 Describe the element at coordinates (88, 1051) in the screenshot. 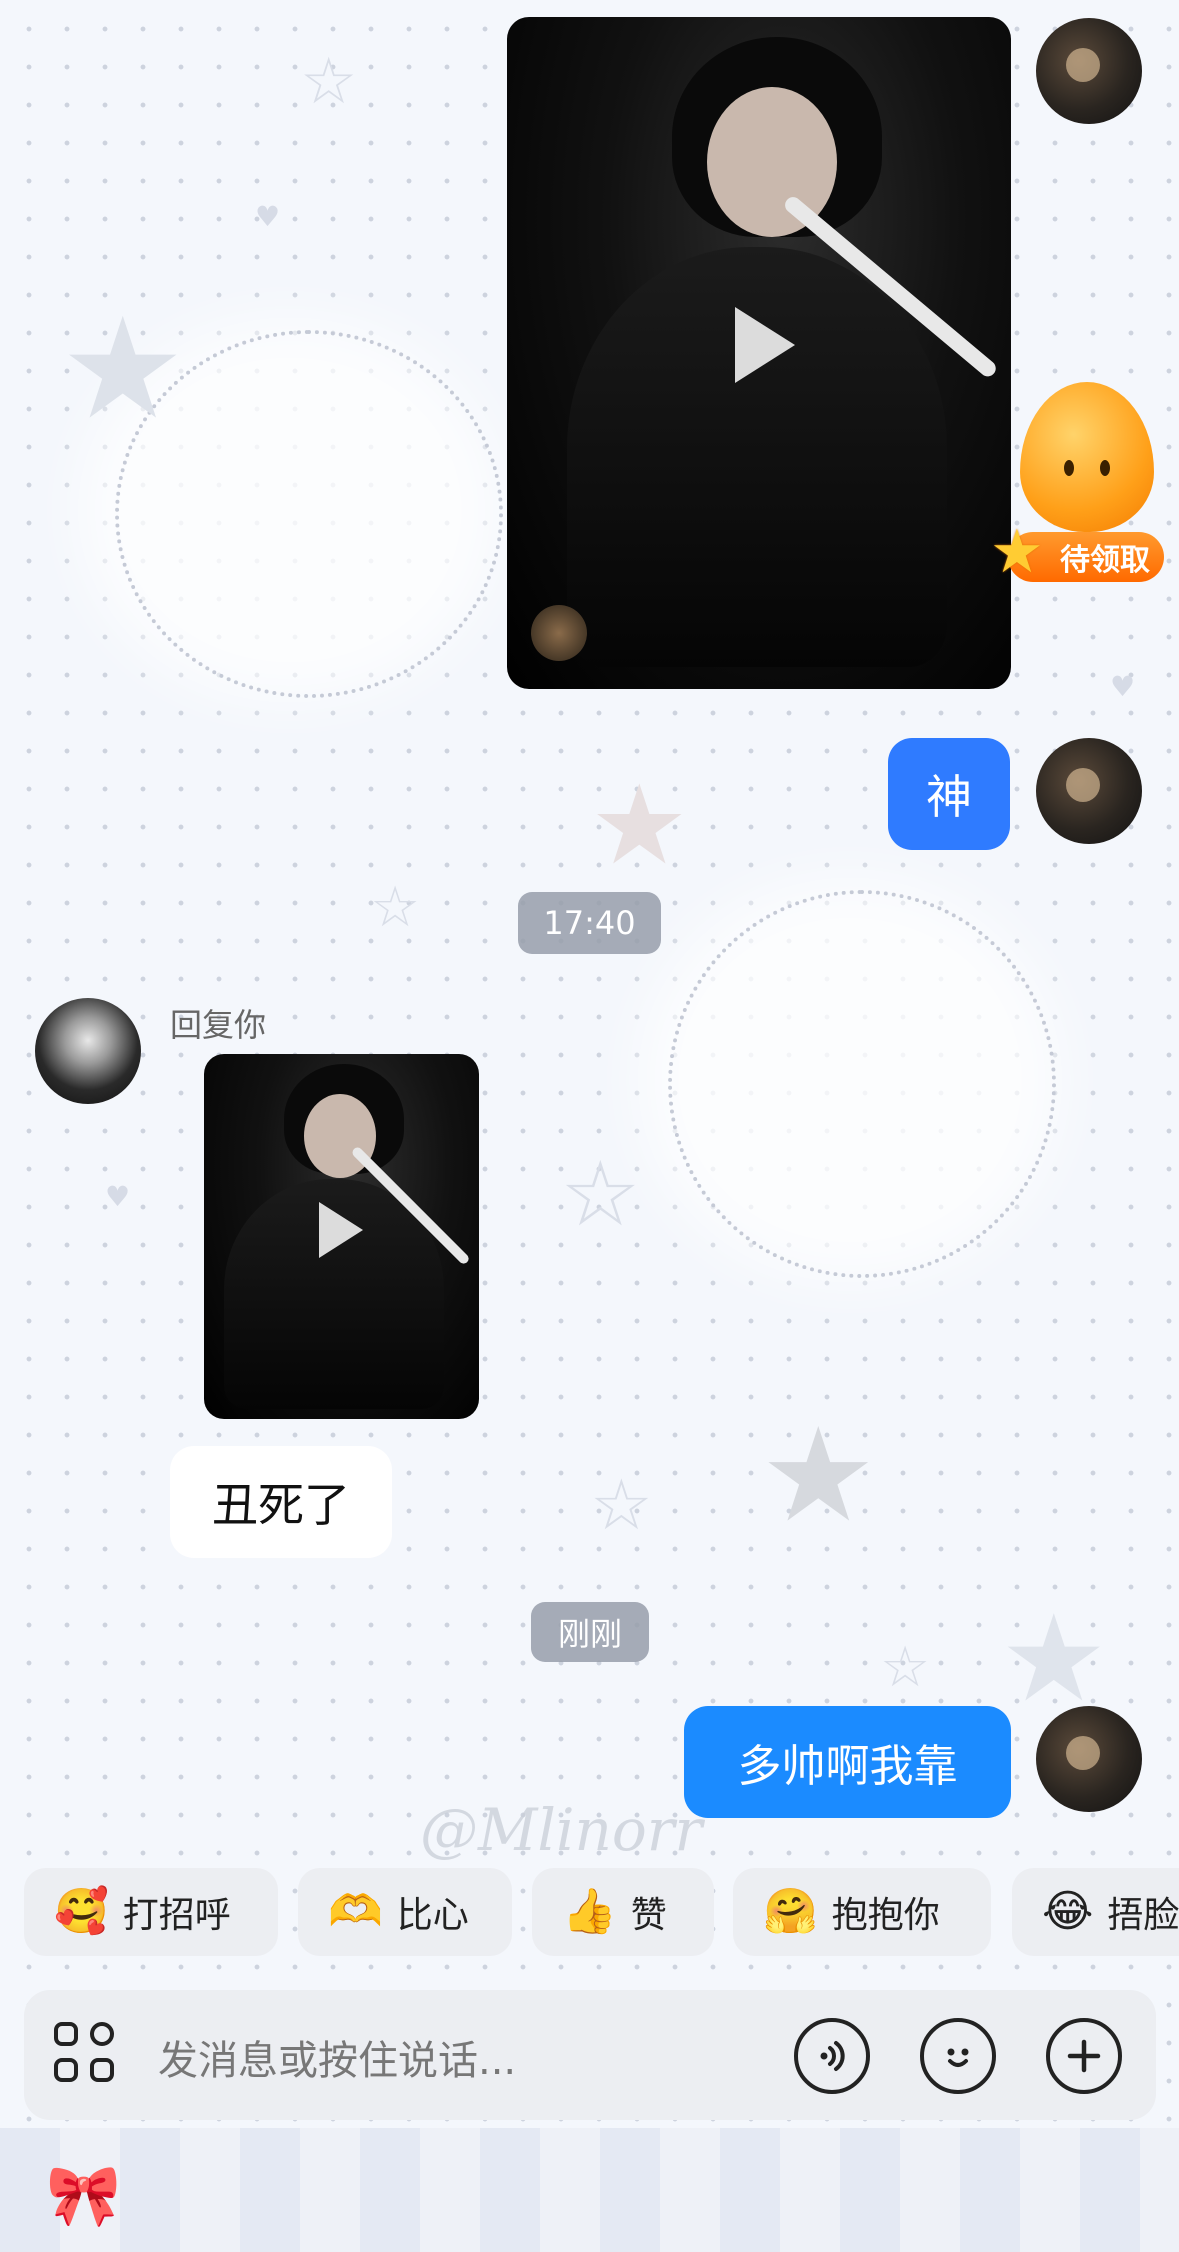

I see `friend-avatar` at that location.